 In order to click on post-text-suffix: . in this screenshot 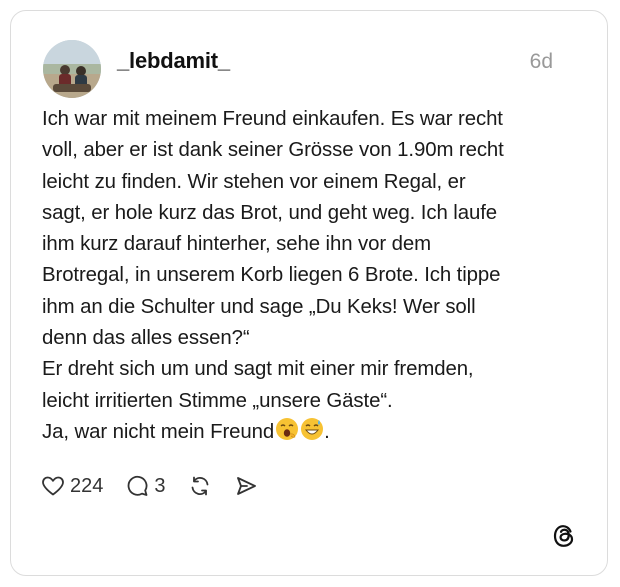, I will do `click(327, 431)`.